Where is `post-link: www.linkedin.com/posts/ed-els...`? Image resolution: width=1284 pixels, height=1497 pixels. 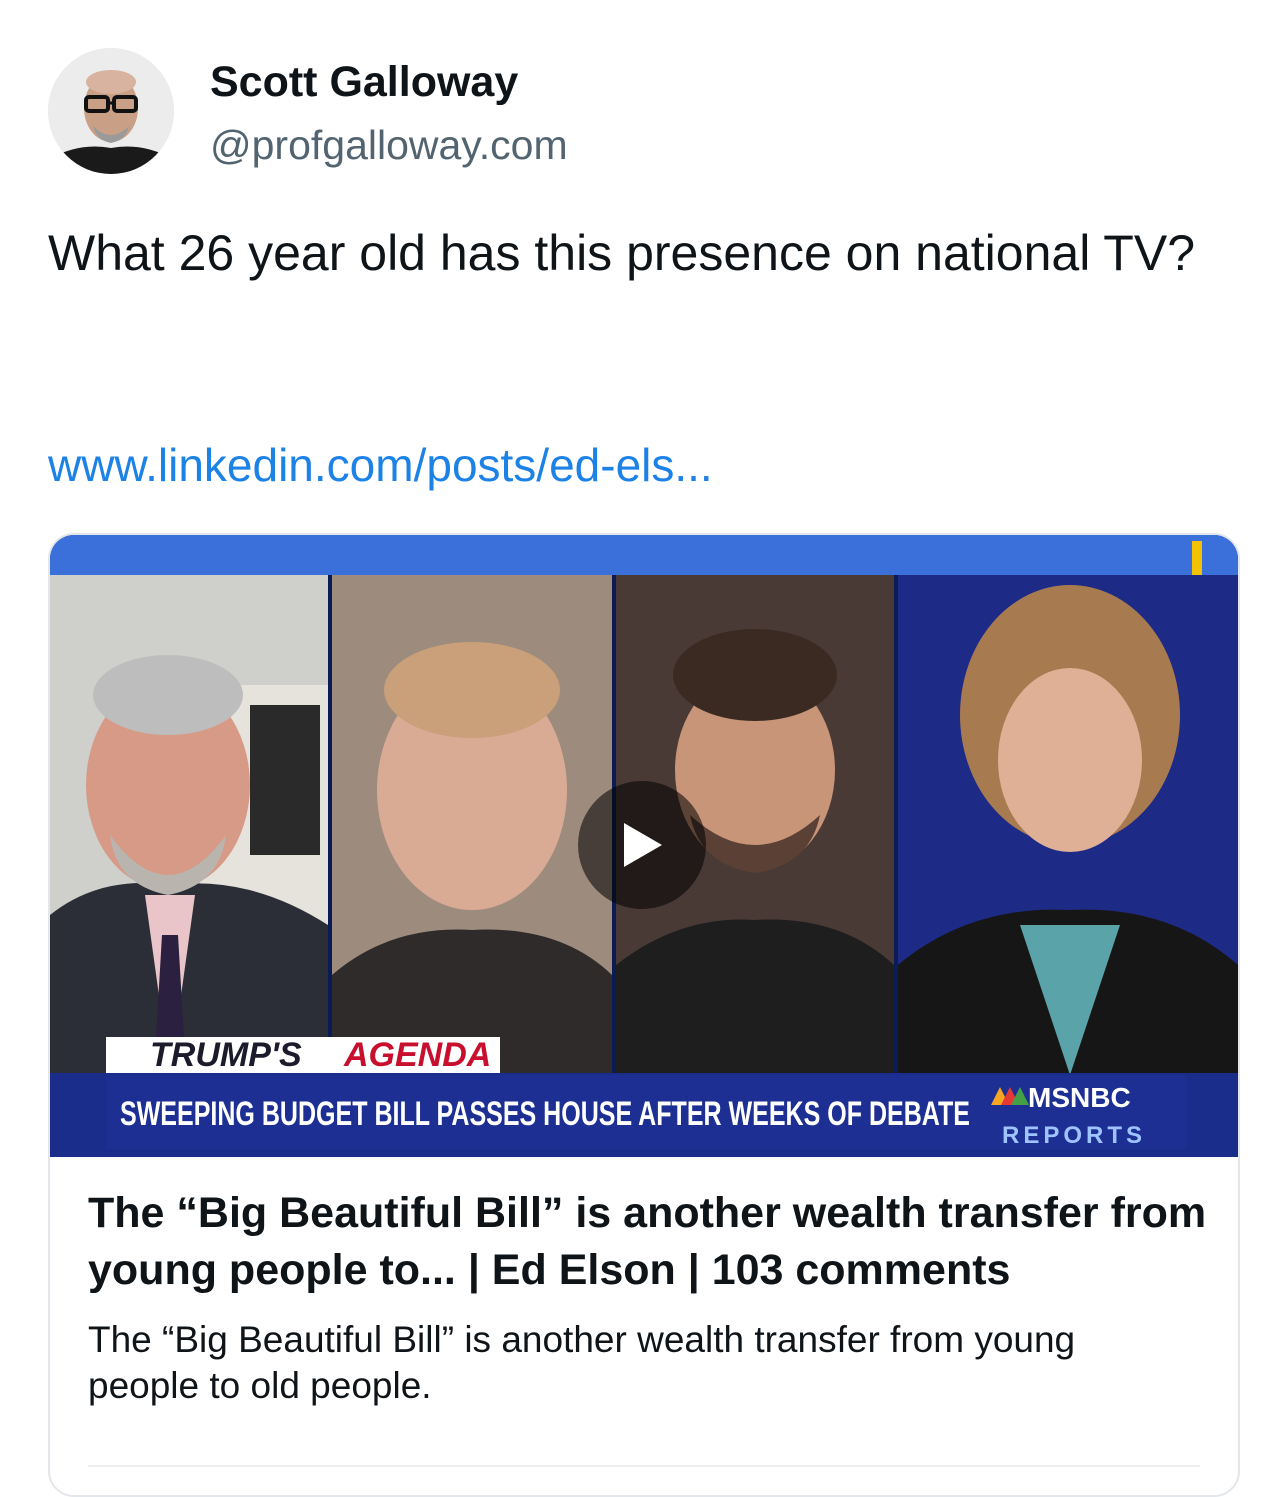
post-link: www.linkedin.com/posts/ed-els... is located at coordinates (380, 465).